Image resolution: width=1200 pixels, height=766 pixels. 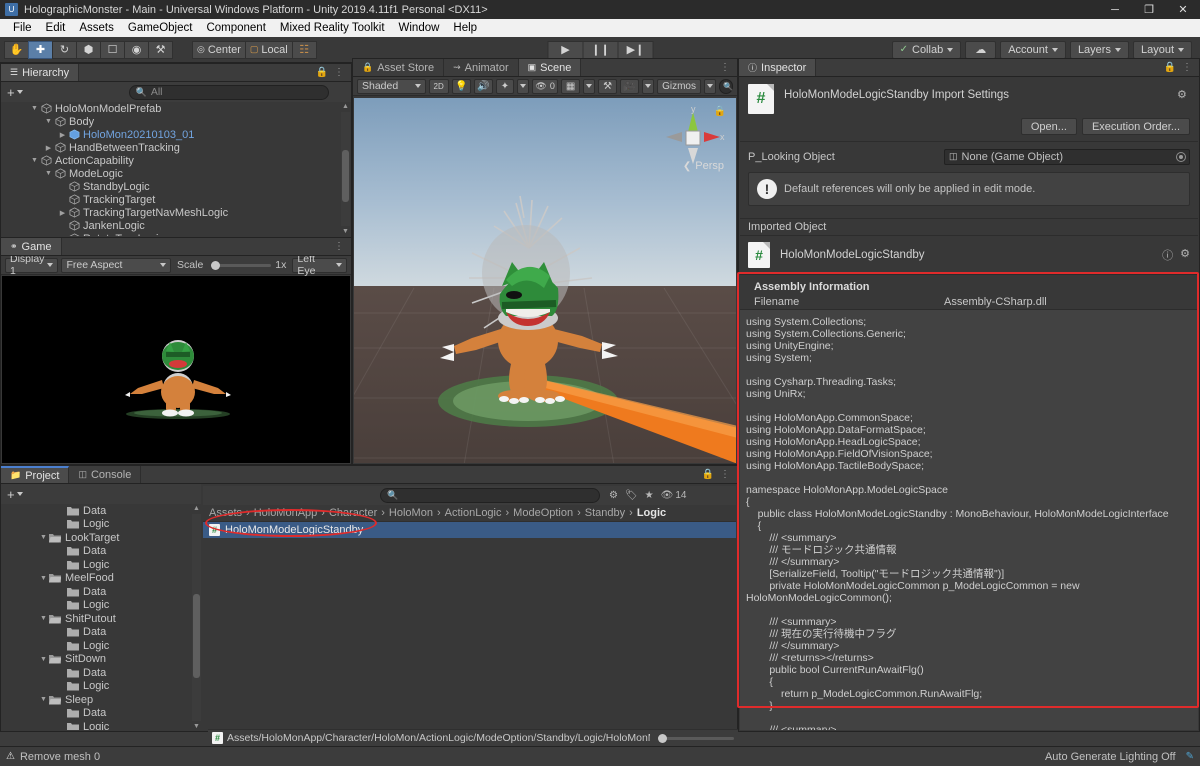 I want to click on collab-button: ✓ Collab, so click(x=926, y=49).